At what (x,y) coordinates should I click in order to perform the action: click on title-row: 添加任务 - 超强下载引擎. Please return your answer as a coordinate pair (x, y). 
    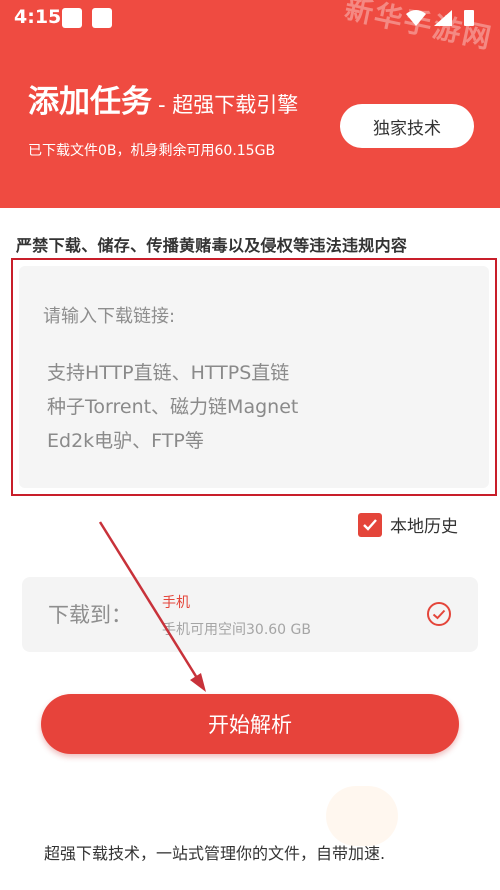
    Looking at the image, I should click on (163, 98).